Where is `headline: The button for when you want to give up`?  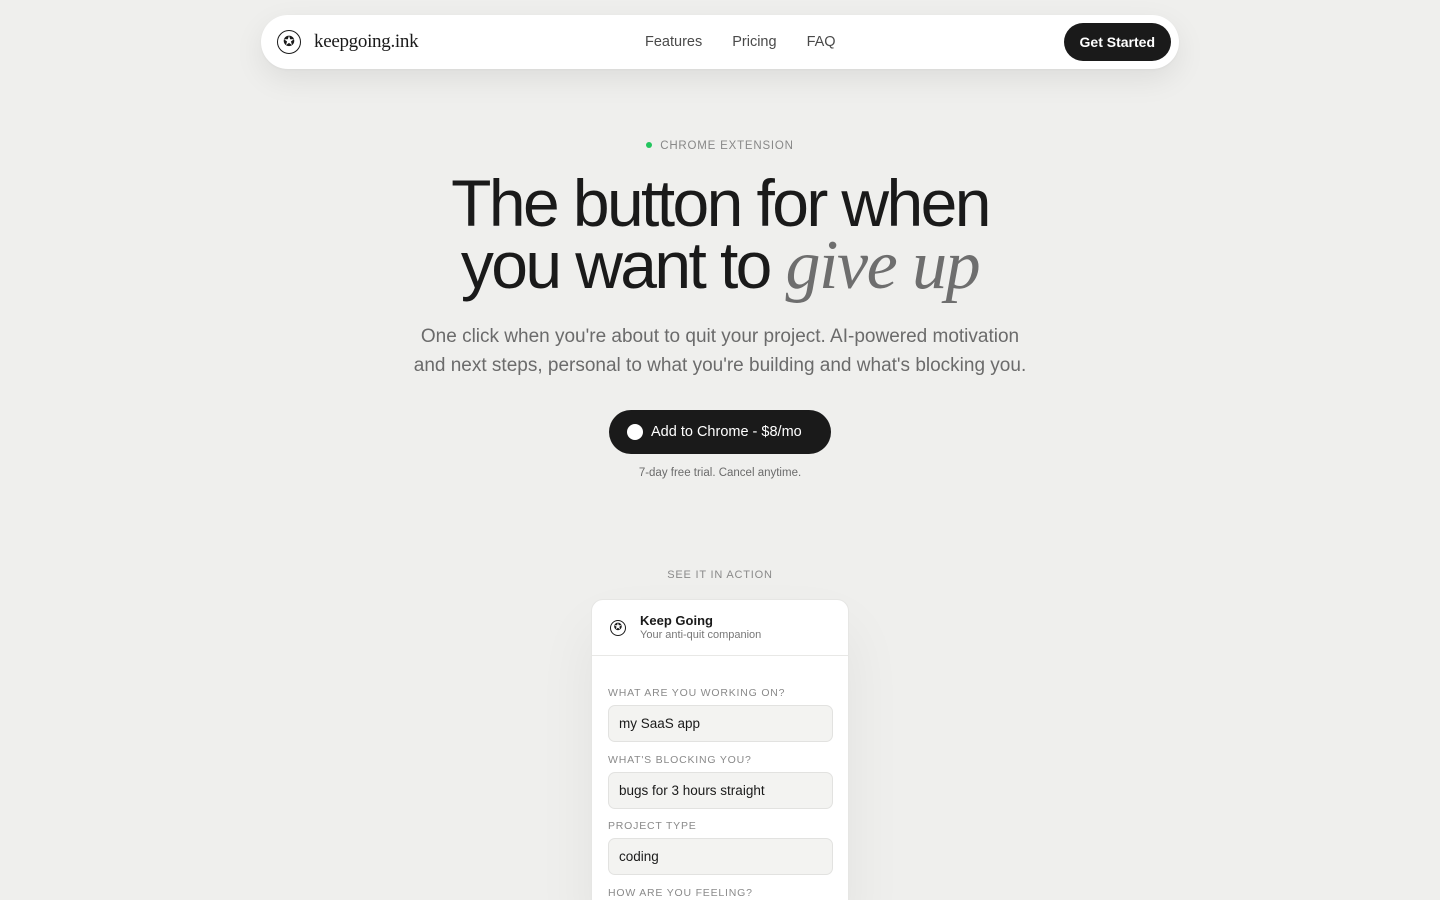
headline: The button for when you want to give up is located at coordinates (720, 235).